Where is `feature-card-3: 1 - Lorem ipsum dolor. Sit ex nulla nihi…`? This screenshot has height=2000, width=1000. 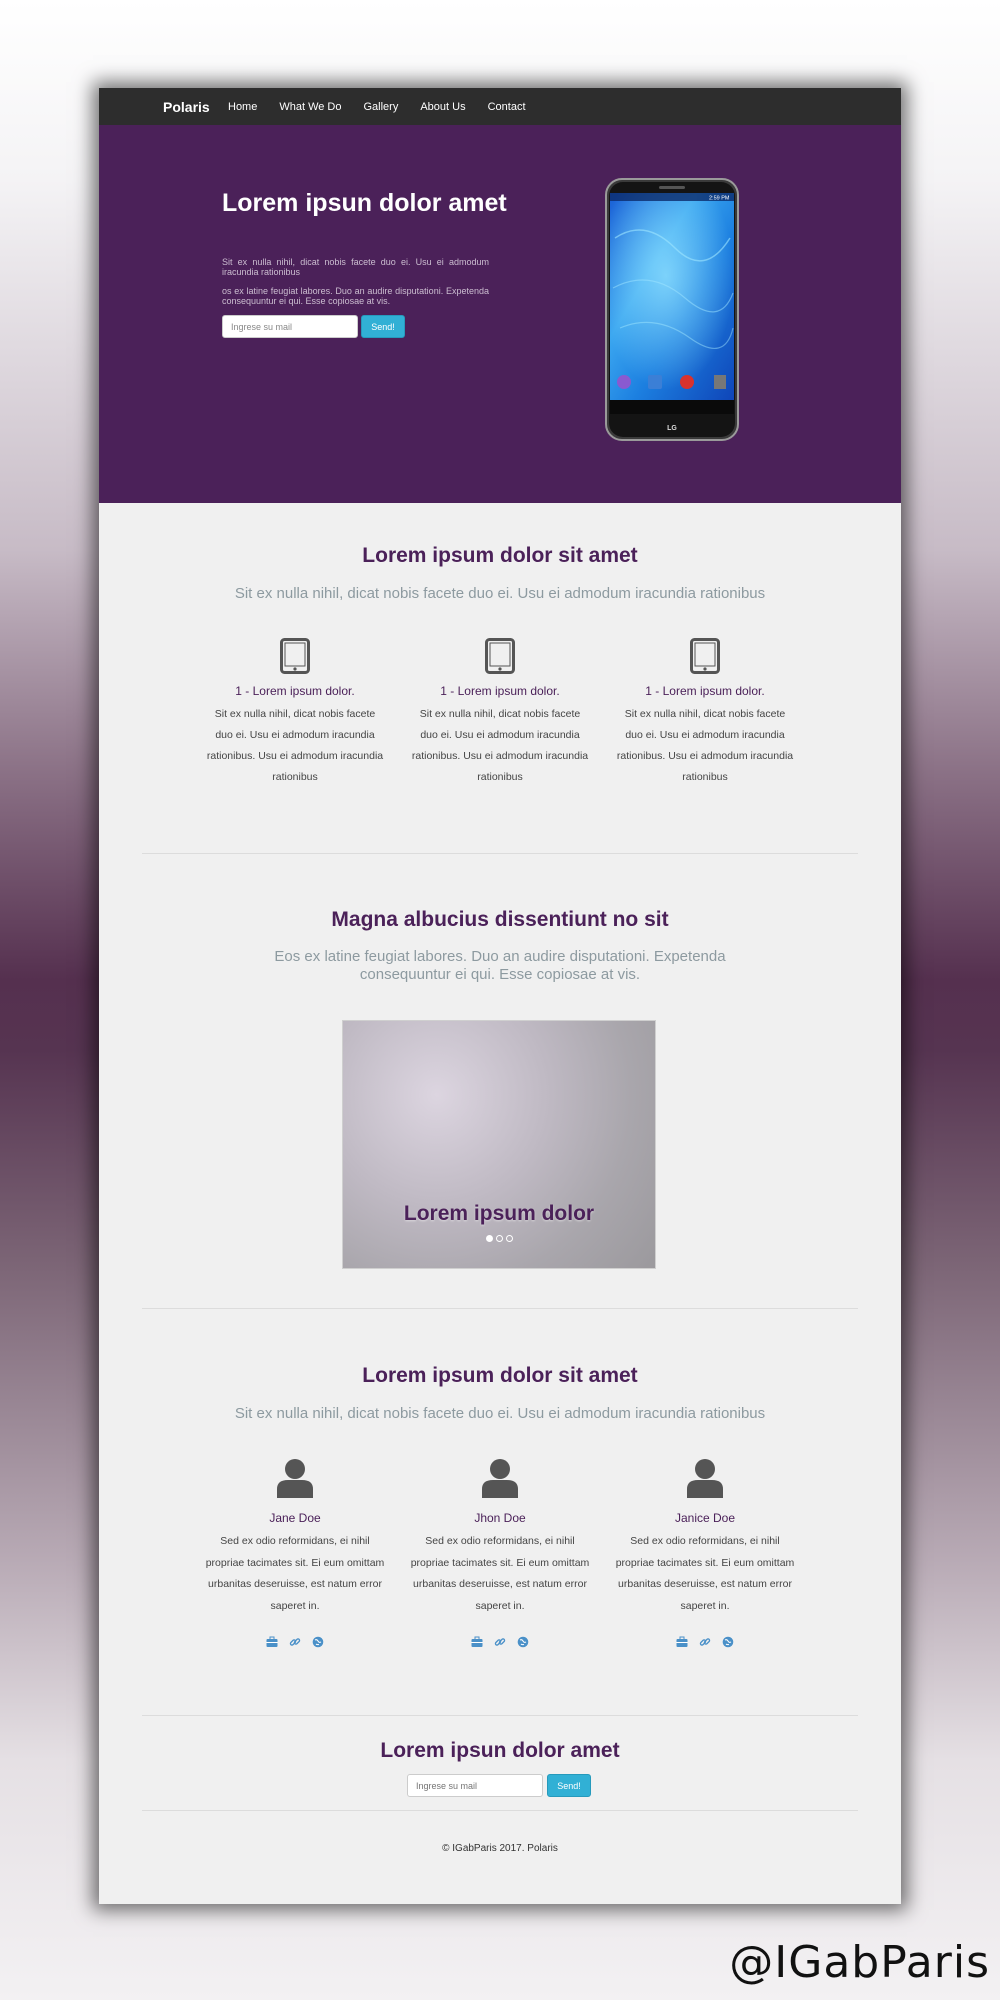
feature-card-3: 1 - Lorem ipsum dolor. Sit ex nulla nihi… is located at coordinates (705, 713).